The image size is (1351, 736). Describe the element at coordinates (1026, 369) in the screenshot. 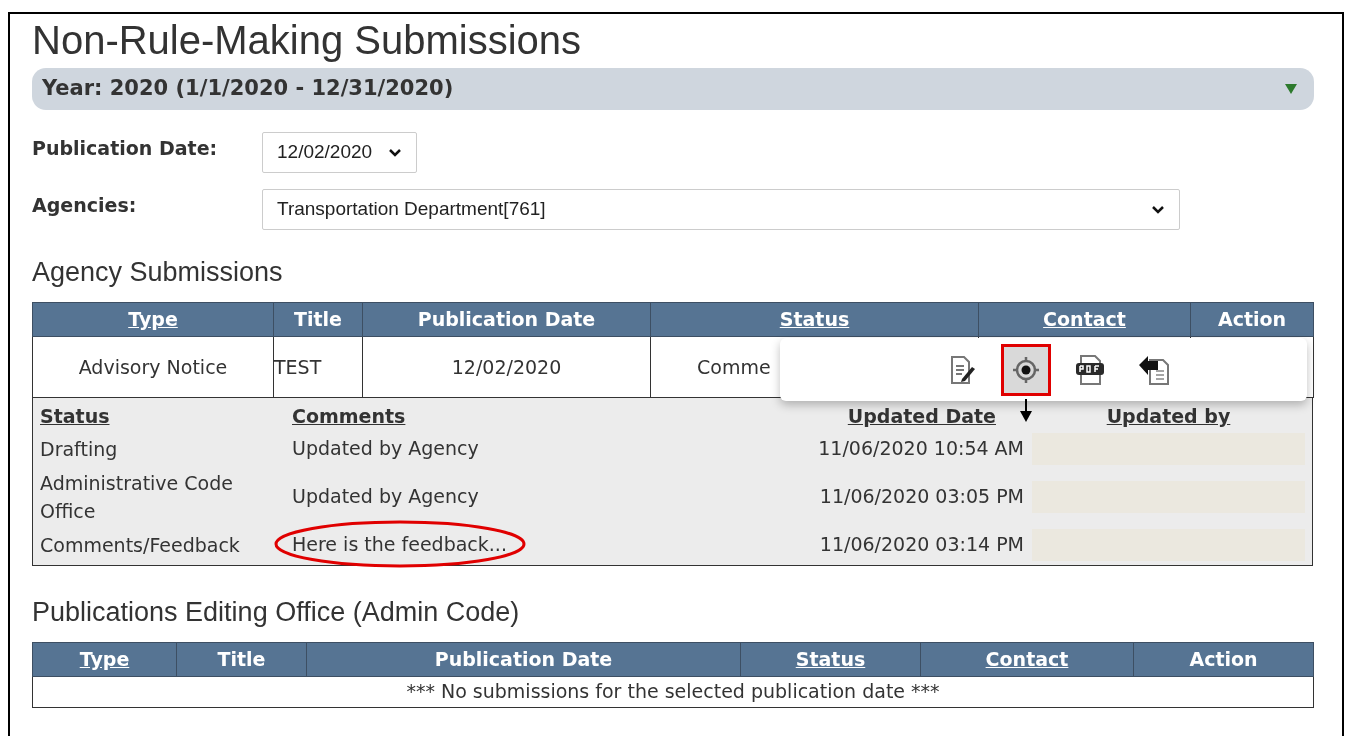

I see `target-icon` at that location.